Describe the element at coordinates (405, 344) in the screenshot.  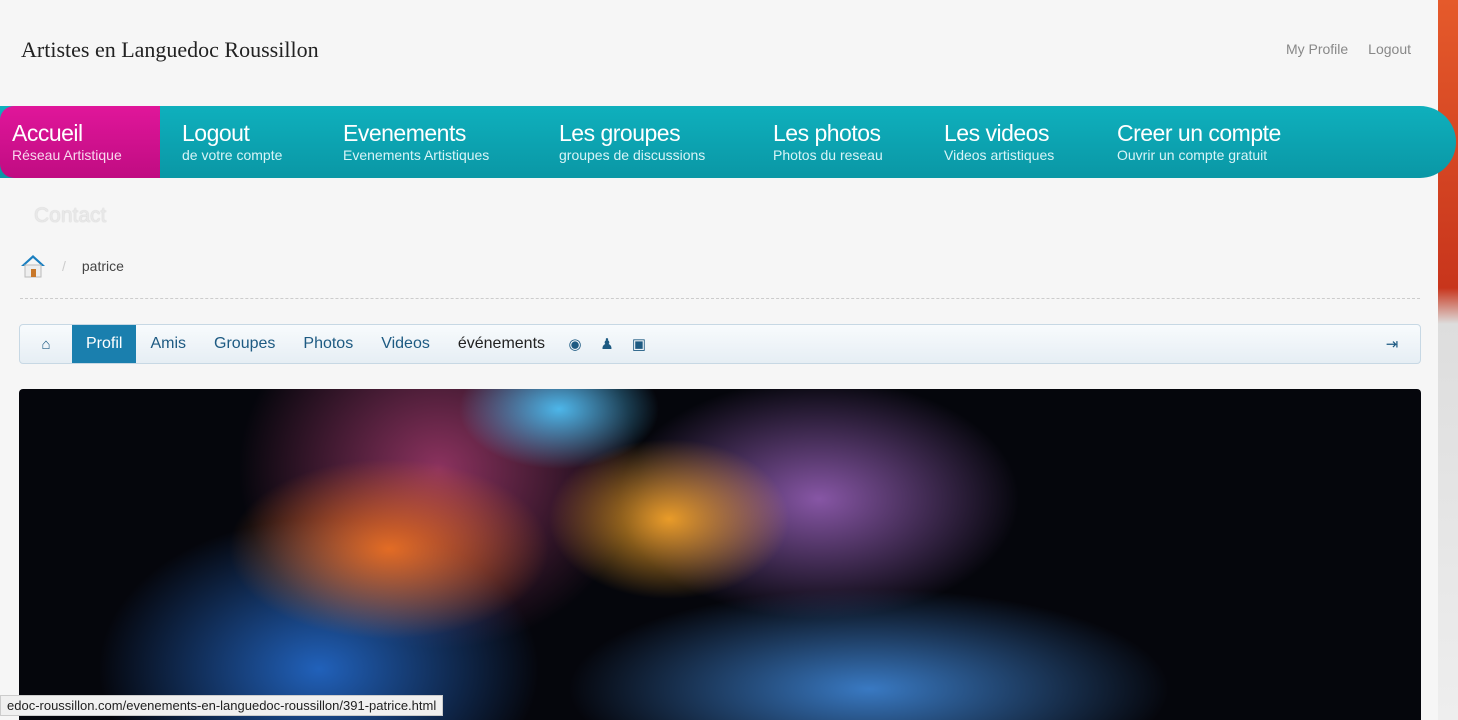
I see `tab-videos: Videos` at that location.